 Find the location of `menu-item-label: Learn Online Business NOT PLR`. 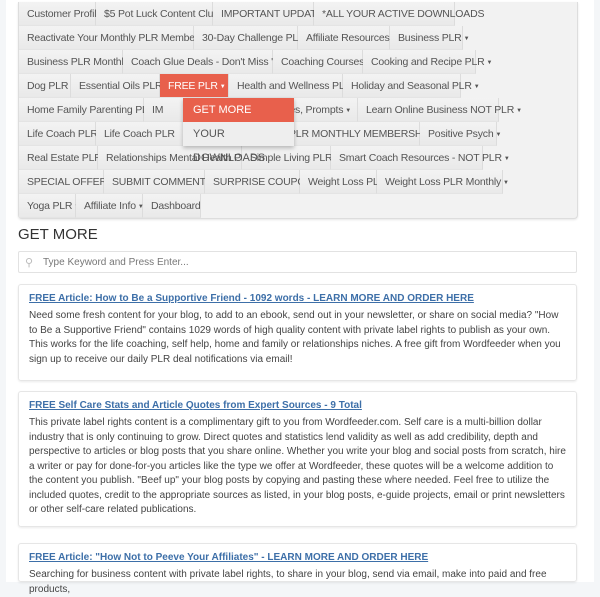

menu-item-label: Learn Online Business NOT PLR is located at coordinates (440, 110).